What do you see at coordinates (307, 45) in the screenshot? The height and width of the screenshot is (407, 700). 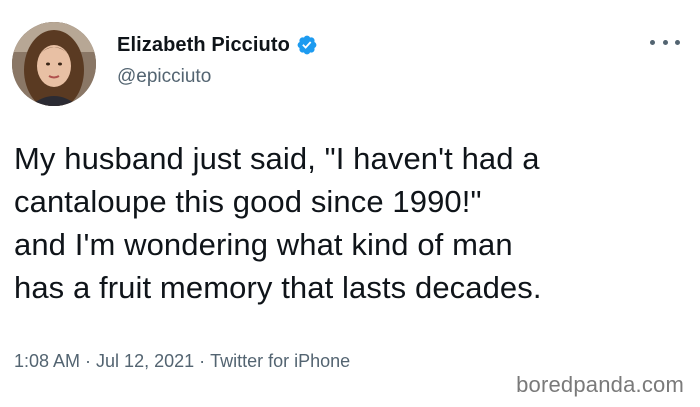 I see `verified-badge-icon` at bounding box center [307, 45].